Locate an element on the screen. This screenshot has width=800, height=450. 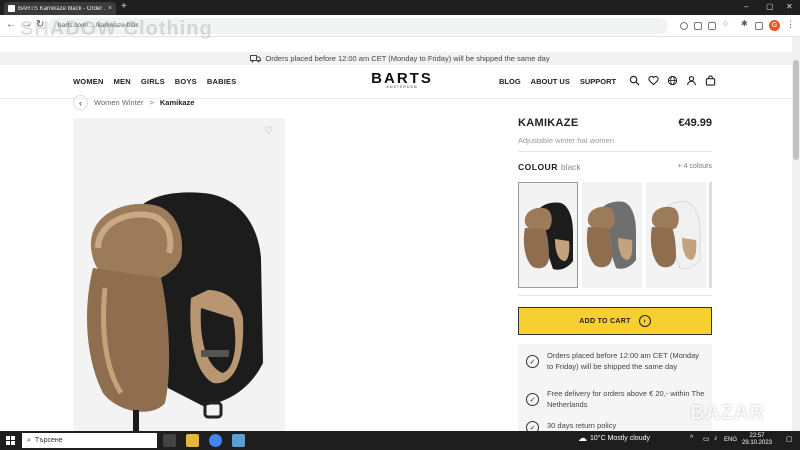
extensions-icon: ✱ is located at coordinates (745, 23).